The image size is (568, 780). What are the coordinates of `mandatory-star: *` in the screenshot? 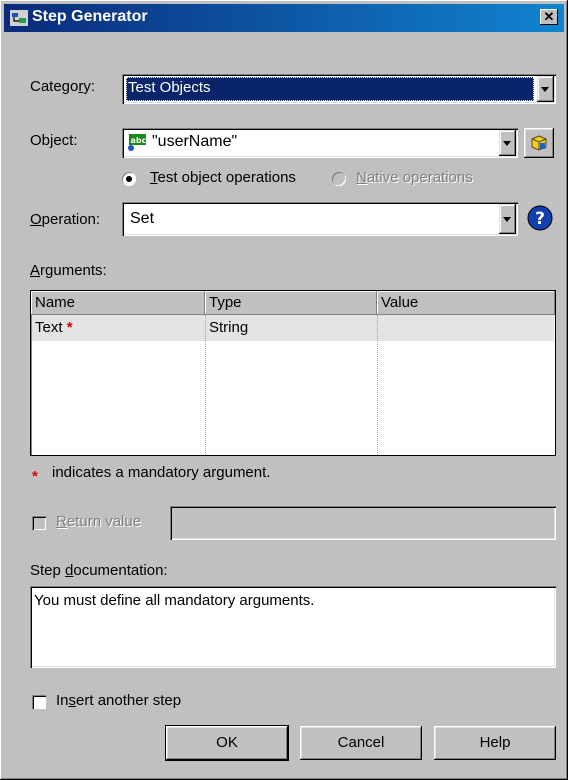 It's located at (69, 327).